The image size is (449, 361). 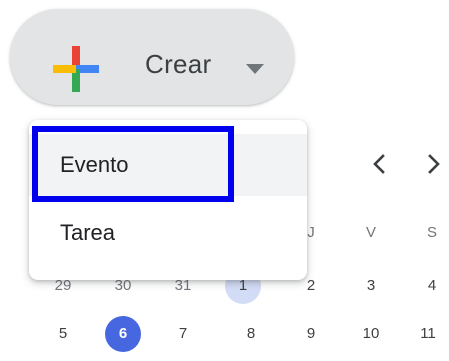 What do you see at coordinates (431, 286) in the screenshot?
I see `day-cell: 4` at bounding box center [431, 286].